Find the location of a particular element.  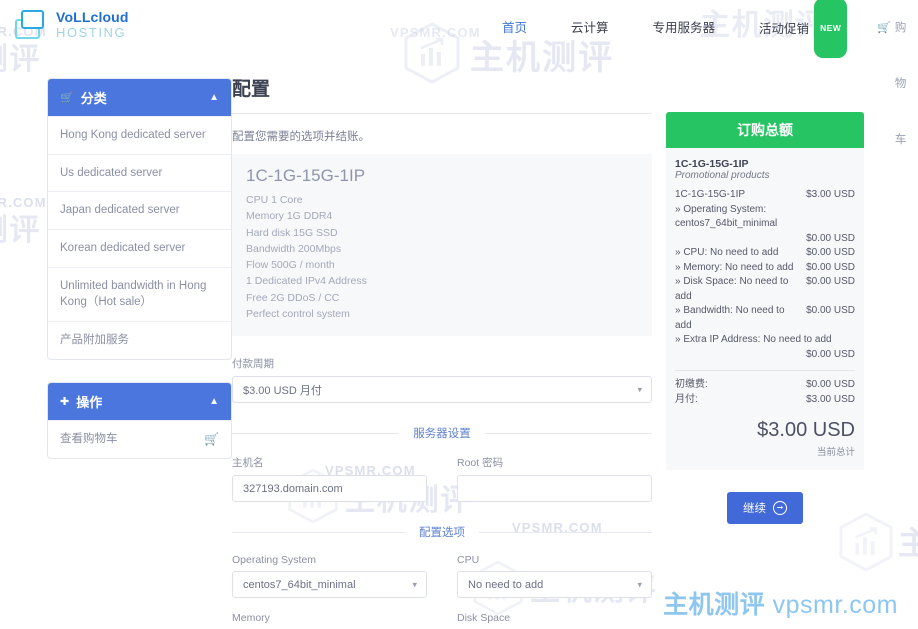

order-line-bandwidth: » Bandwidth: No need to add $0.00 USD is located at coordinates (765, 318).